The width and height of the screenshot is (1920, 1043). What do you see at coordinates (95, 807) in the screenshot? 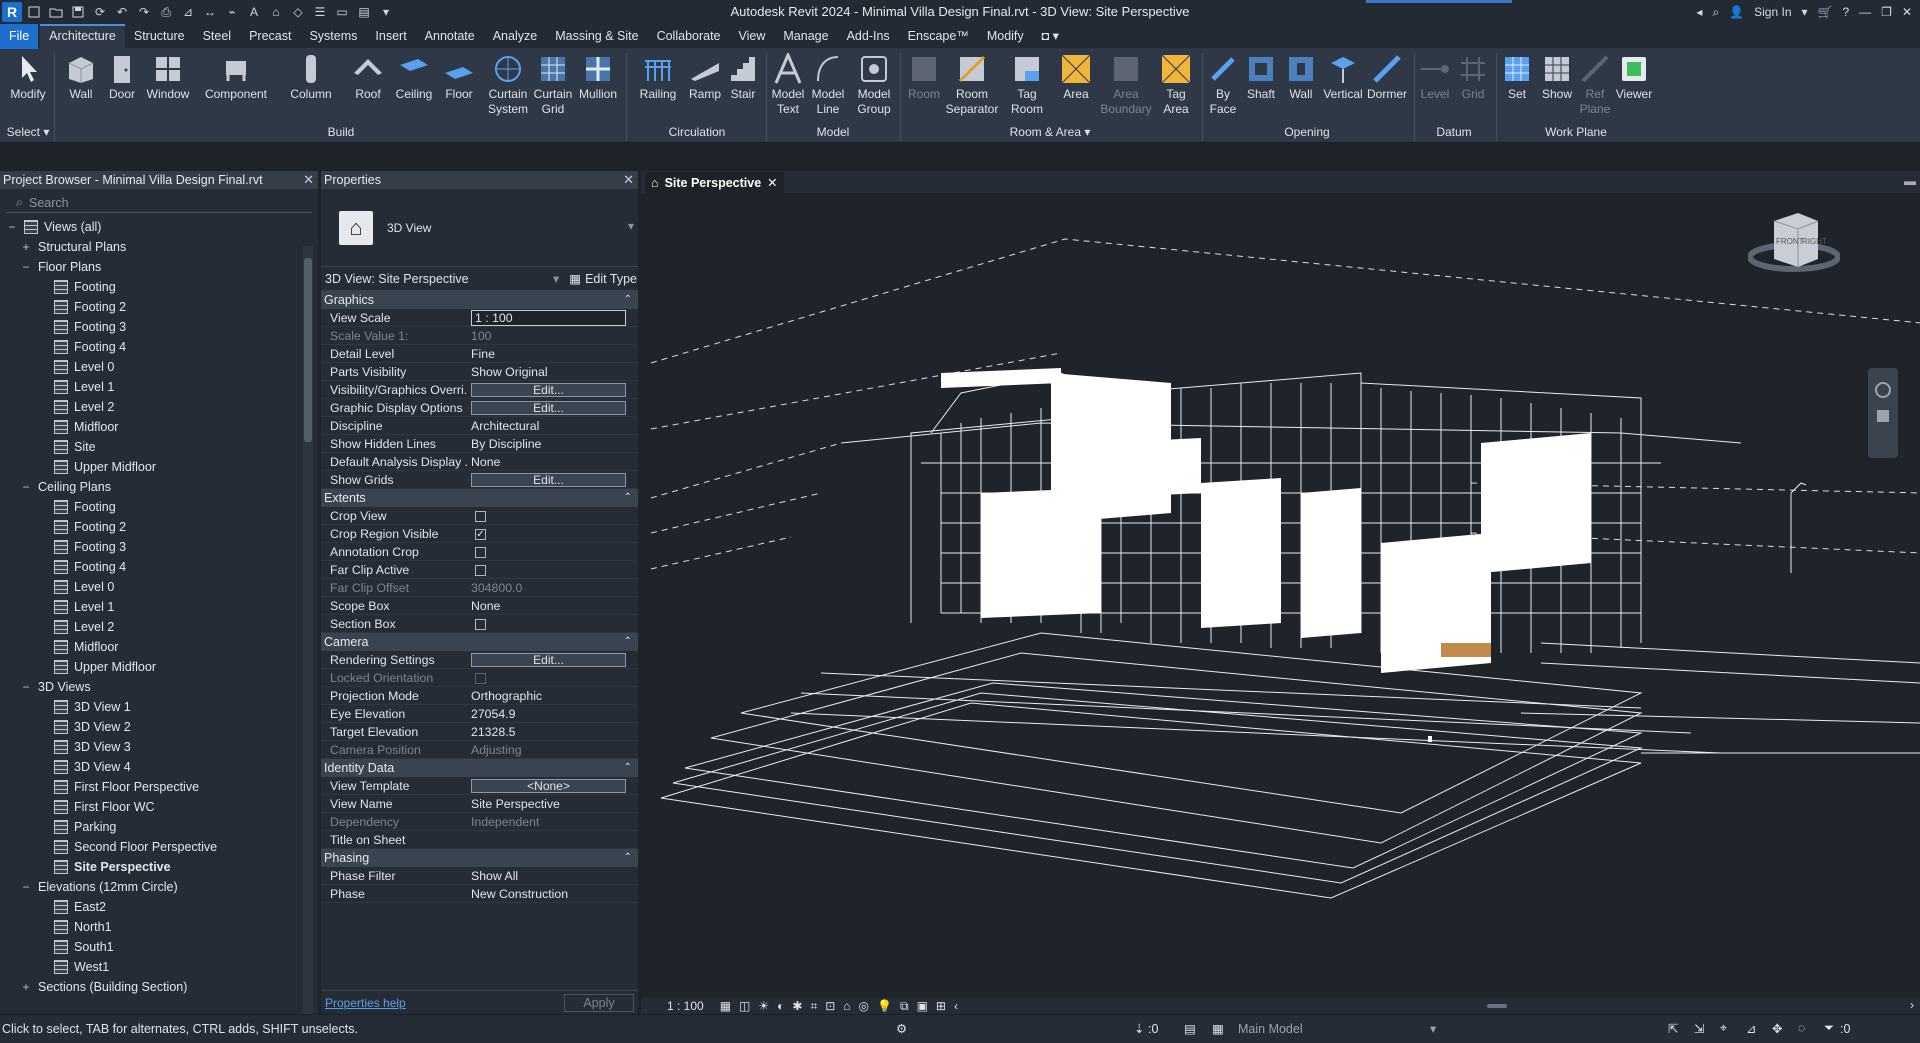
I see `tree-item: First Floor WC` at bounding box center [95, 807].